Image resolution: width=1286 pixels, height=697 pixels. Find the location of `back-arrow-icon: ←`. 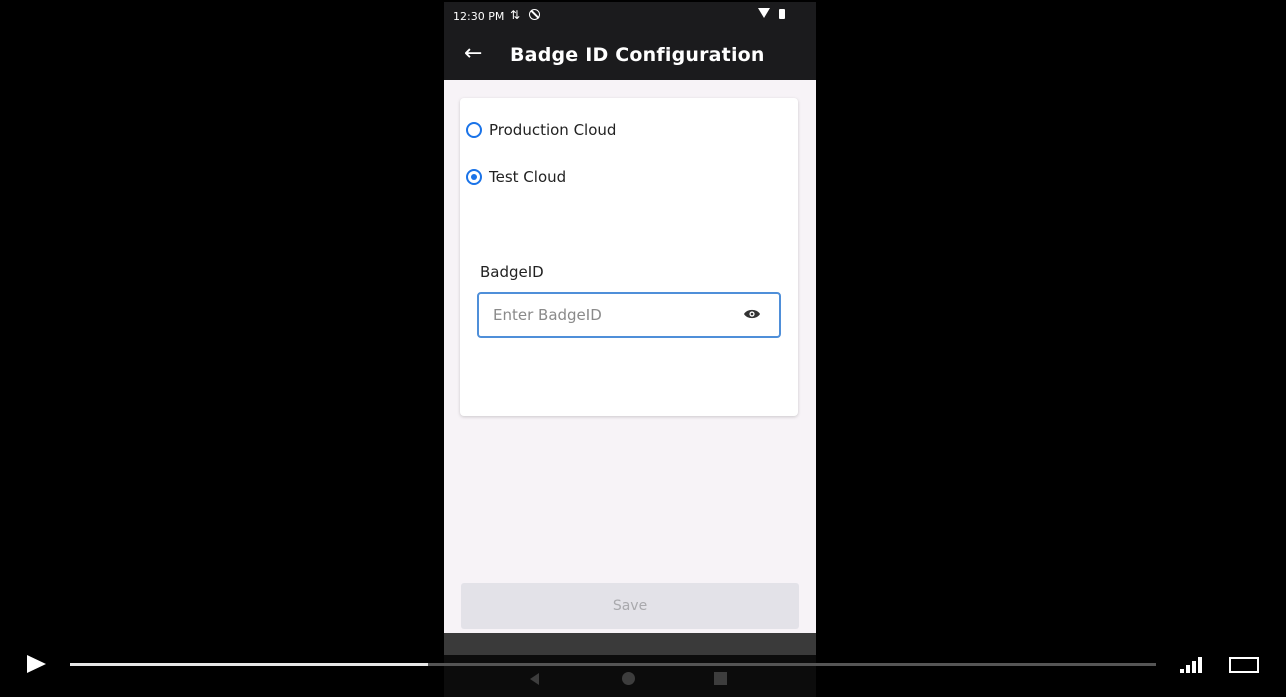

back-arrow-icon: ← is located at coordinates (473, 54).